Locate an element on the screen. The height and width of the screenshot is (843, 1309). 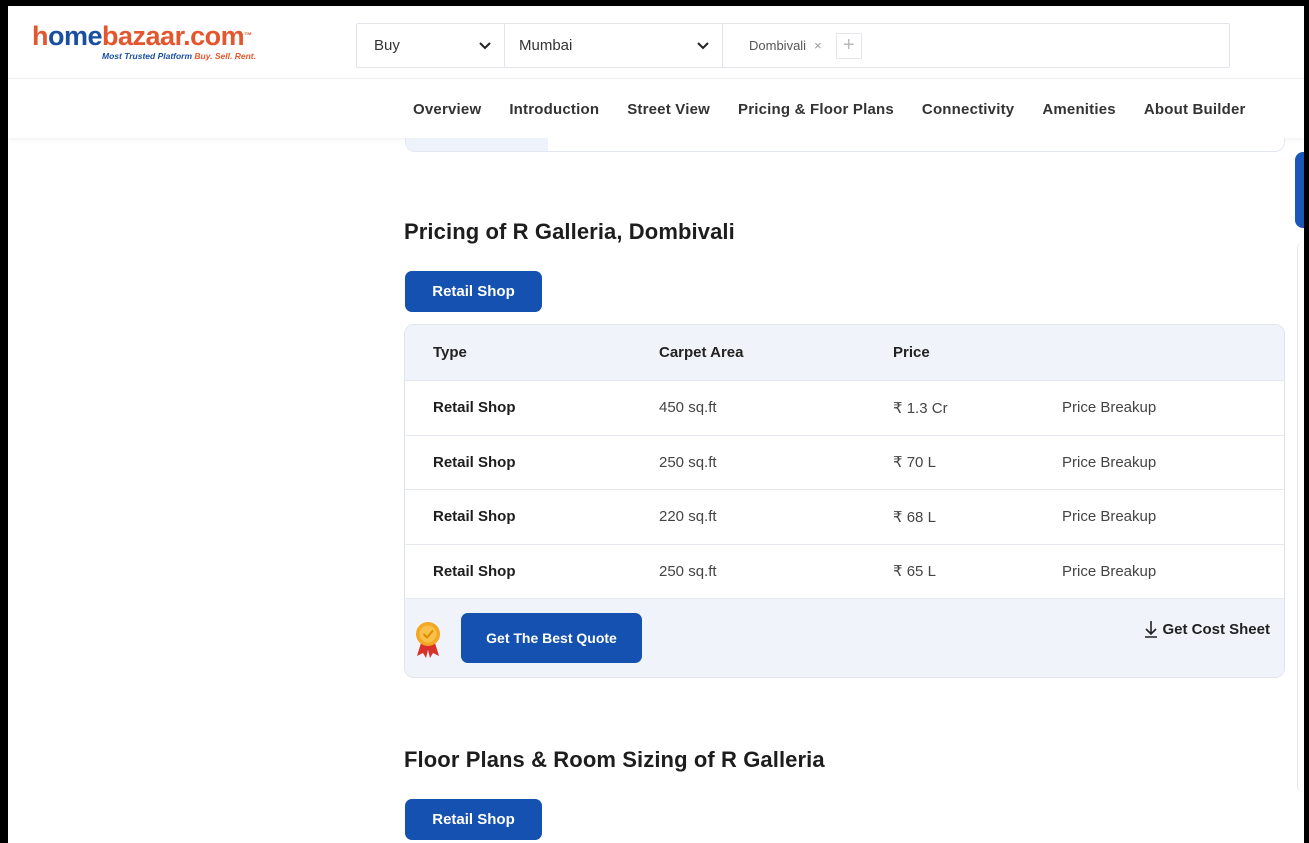
locality-label: Dombivali is located at coordinates (778, 45).